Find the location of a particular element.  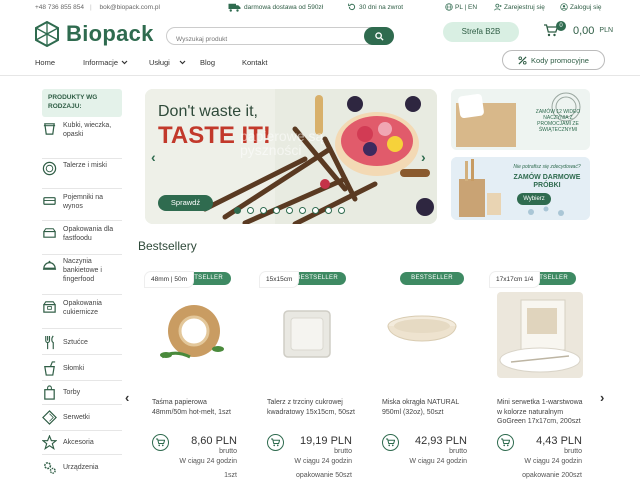

language-switch: PL | EN is located at coordinates (461, 7).